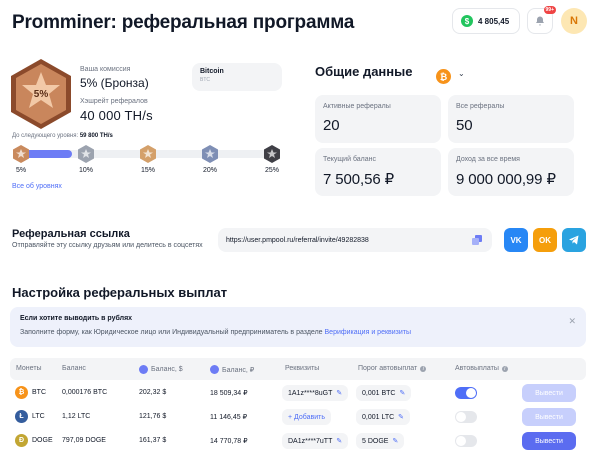  Describe the element at coordinates (506, 179) in the screenshot. I see `total-income-value: 9 000 000,99 ₽` at that location.